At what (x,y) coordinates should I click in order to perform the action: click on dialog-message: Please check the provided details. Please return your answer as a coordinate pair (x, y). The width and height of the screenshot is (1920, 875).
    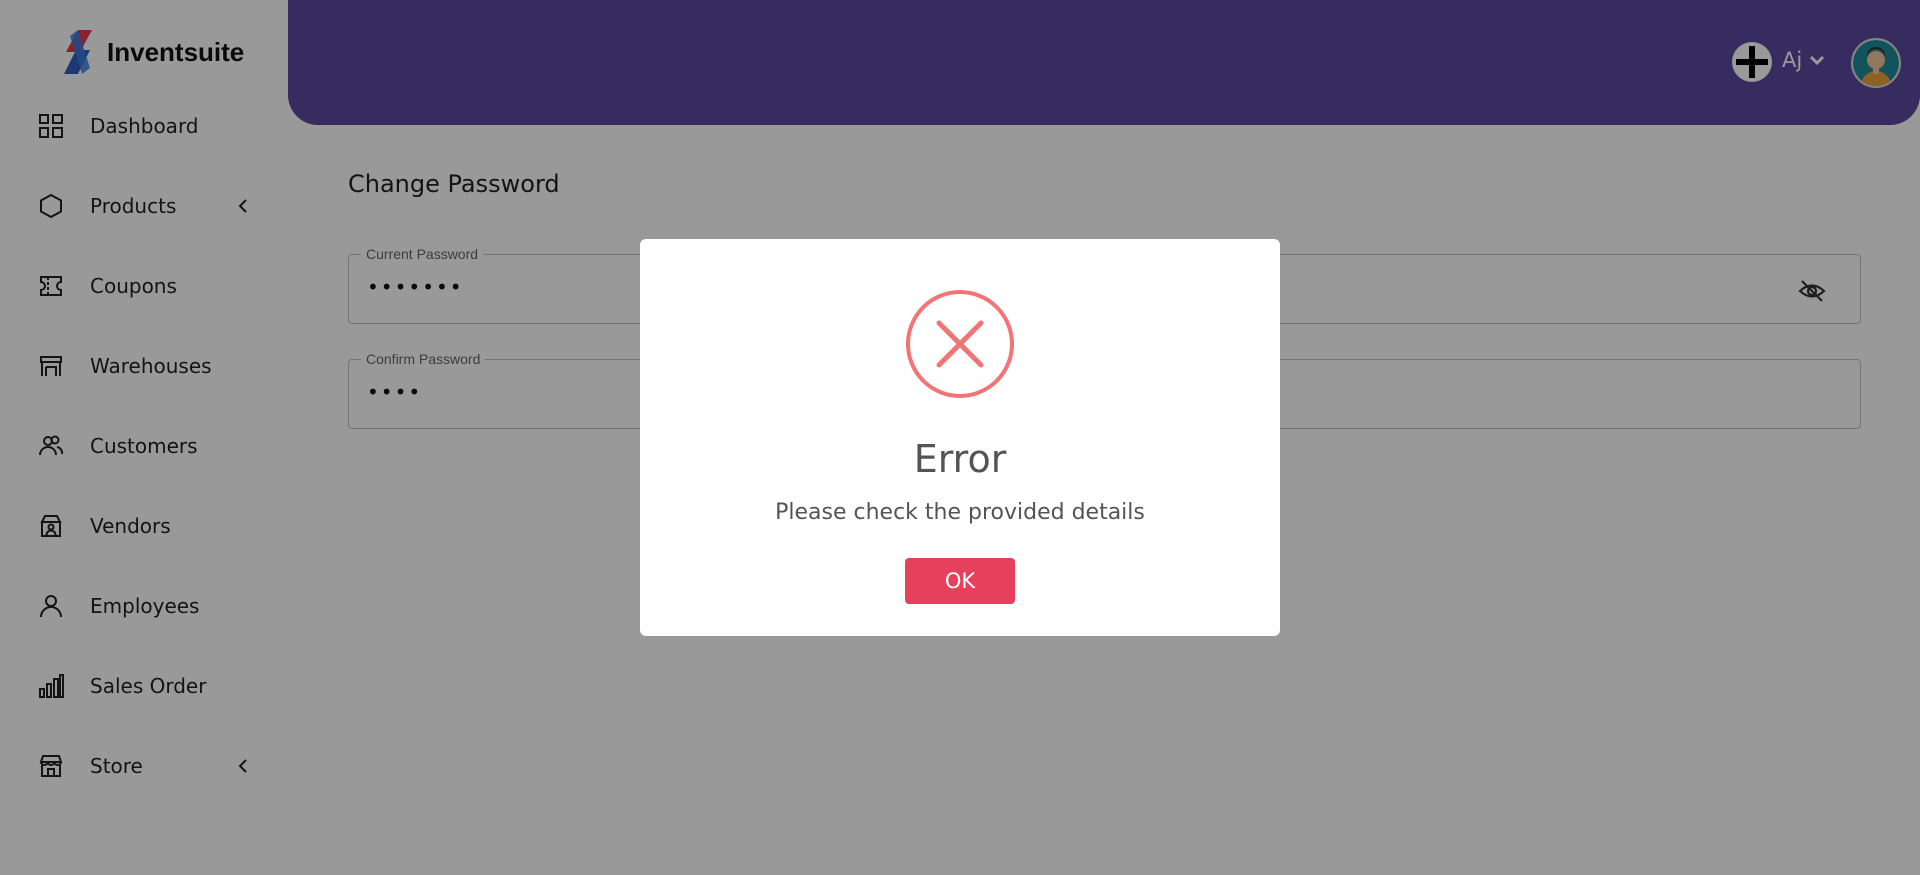
    Looking at the image, I should click on (960, 512).